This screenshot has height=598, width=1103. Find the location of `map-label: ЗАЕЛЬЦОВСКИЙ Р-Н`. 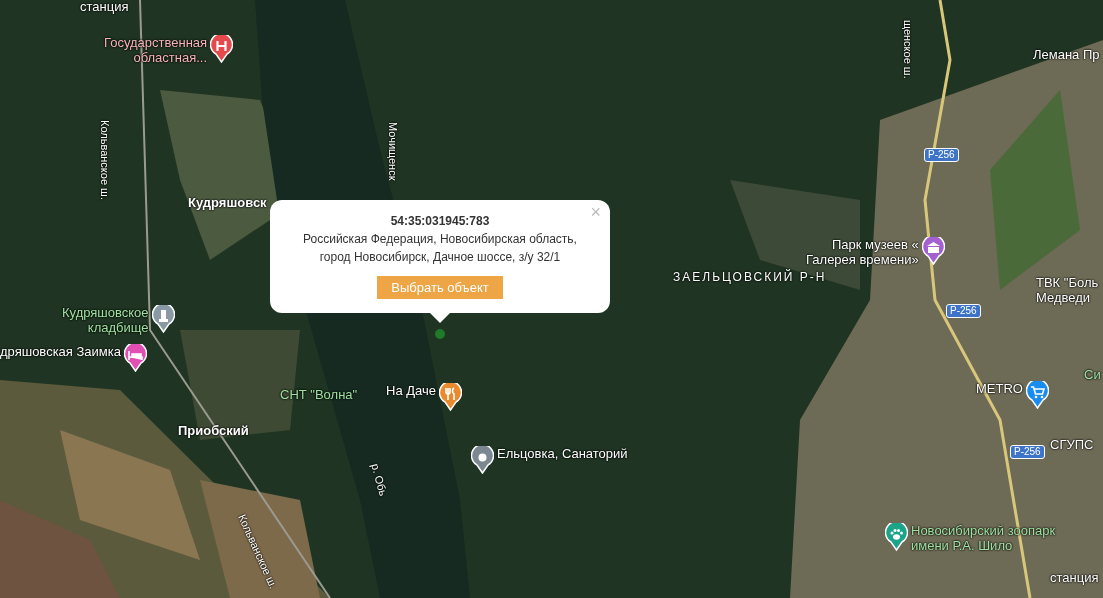

map-label: ЗАЕЛЬЦОВСКИЙ Р-Н is located at coordinates (750, 277).